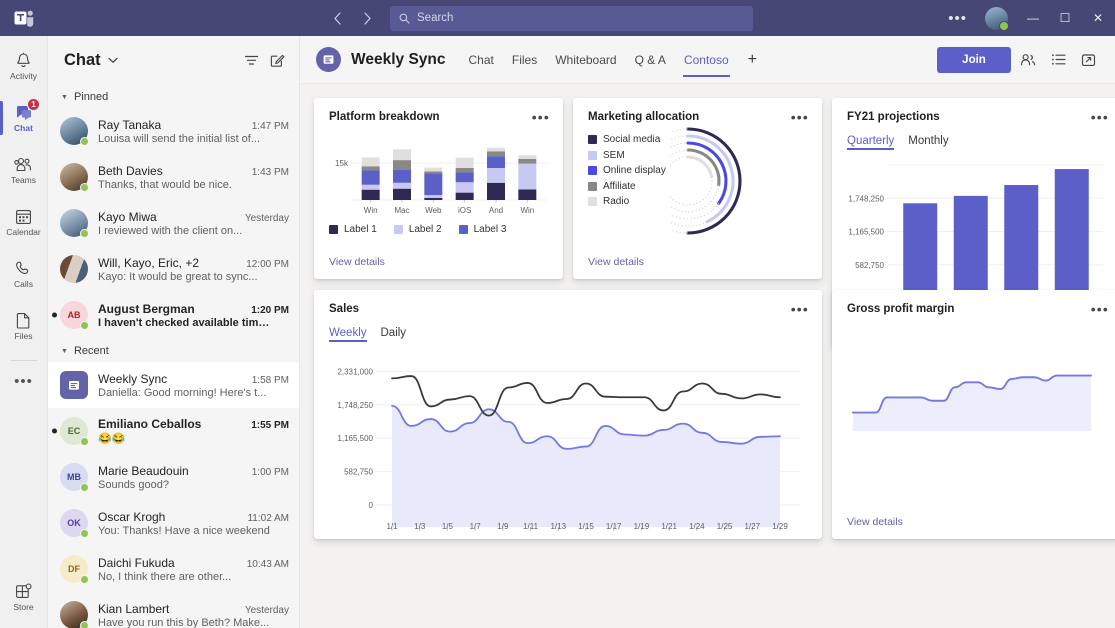  Describe the element at coordinates (74, 431) in the screenshot. I see `avatar: EC` at that location.